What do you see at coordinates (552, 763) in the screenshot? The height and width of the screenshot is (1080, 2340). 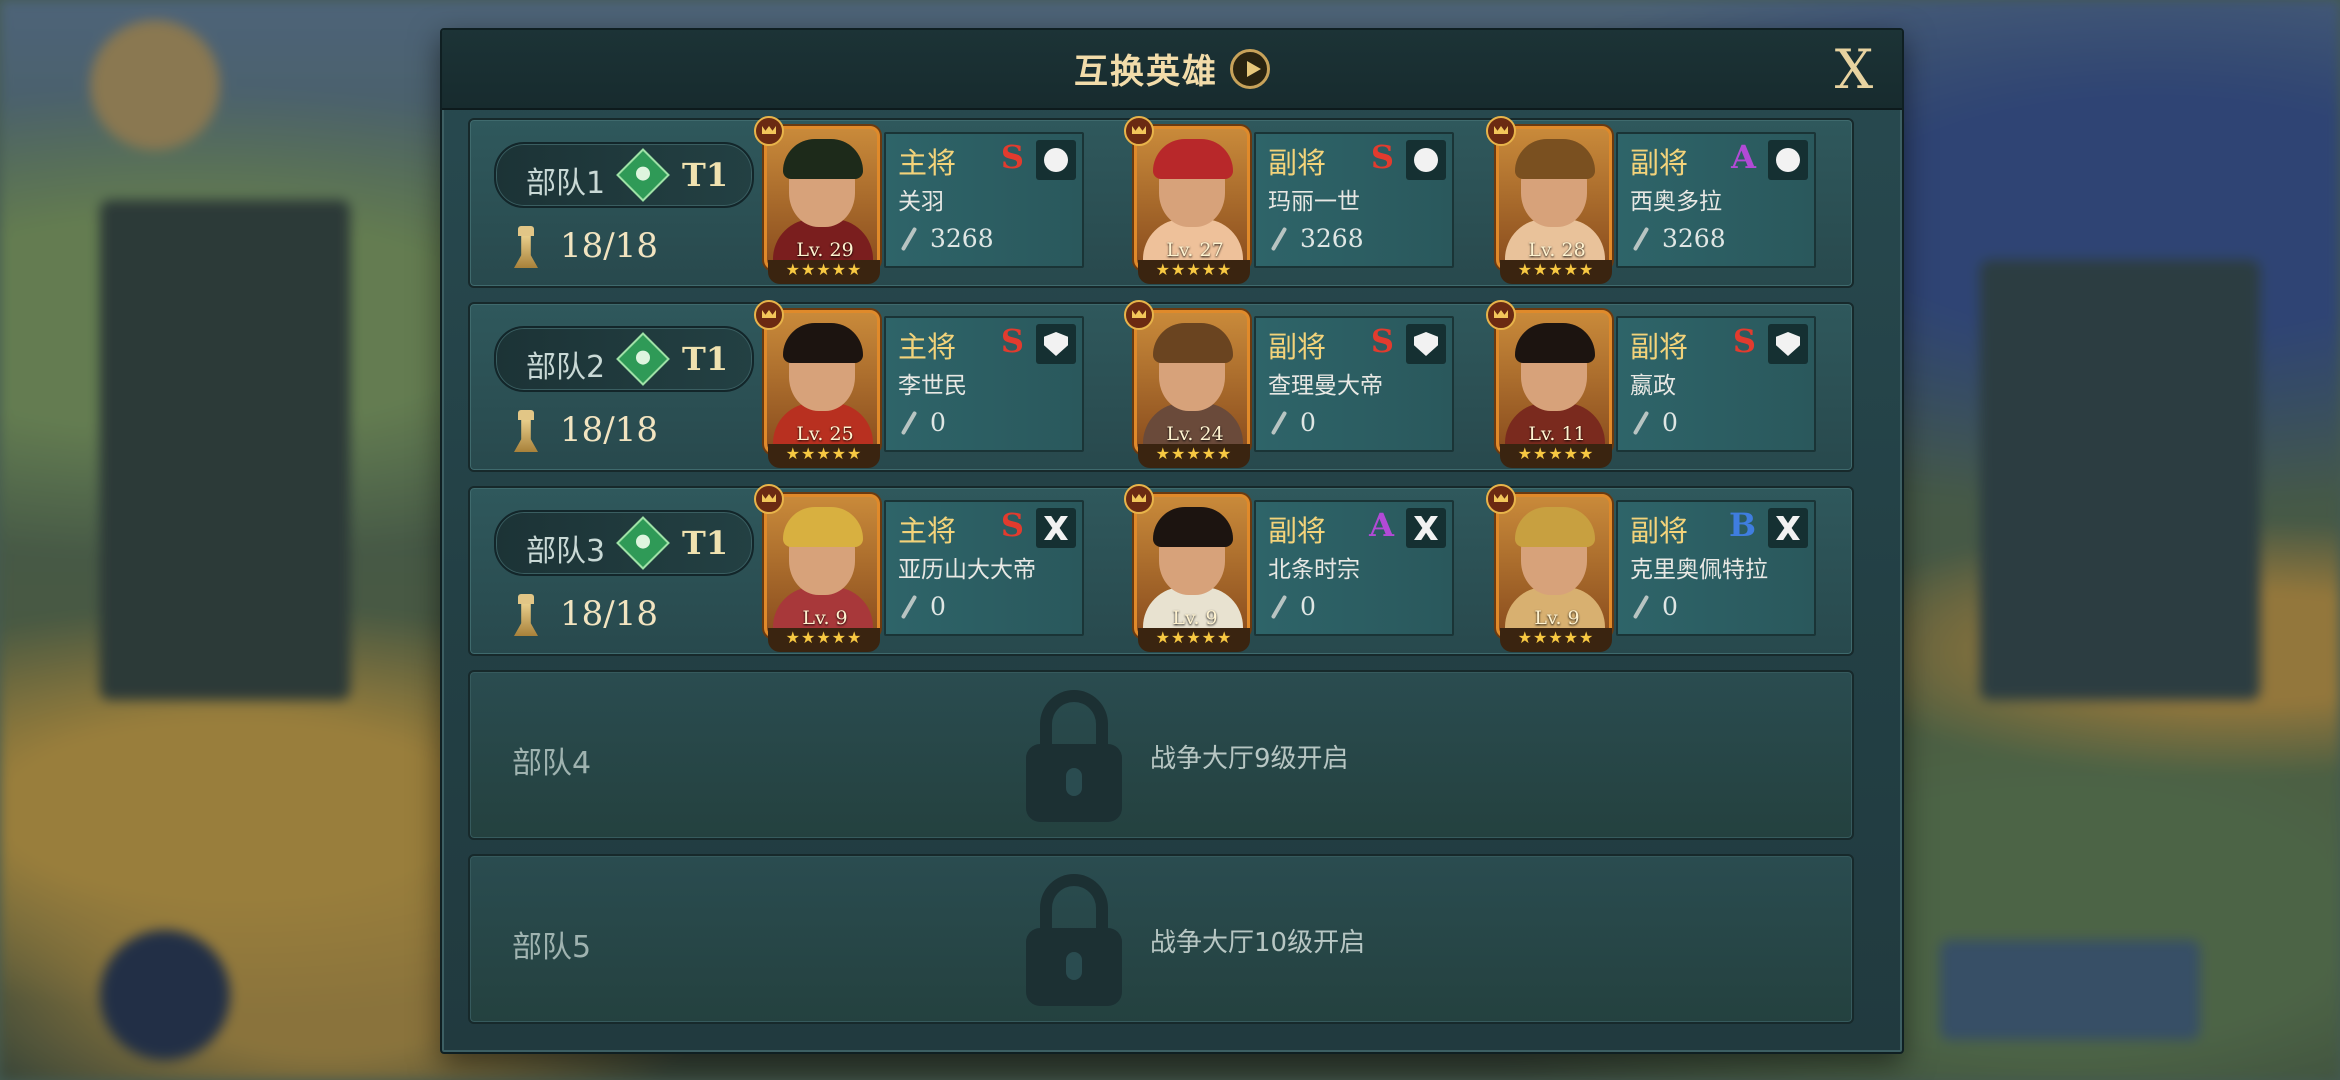 I see `locked-squad-name: 部队4` at bounding box center [552, 763].